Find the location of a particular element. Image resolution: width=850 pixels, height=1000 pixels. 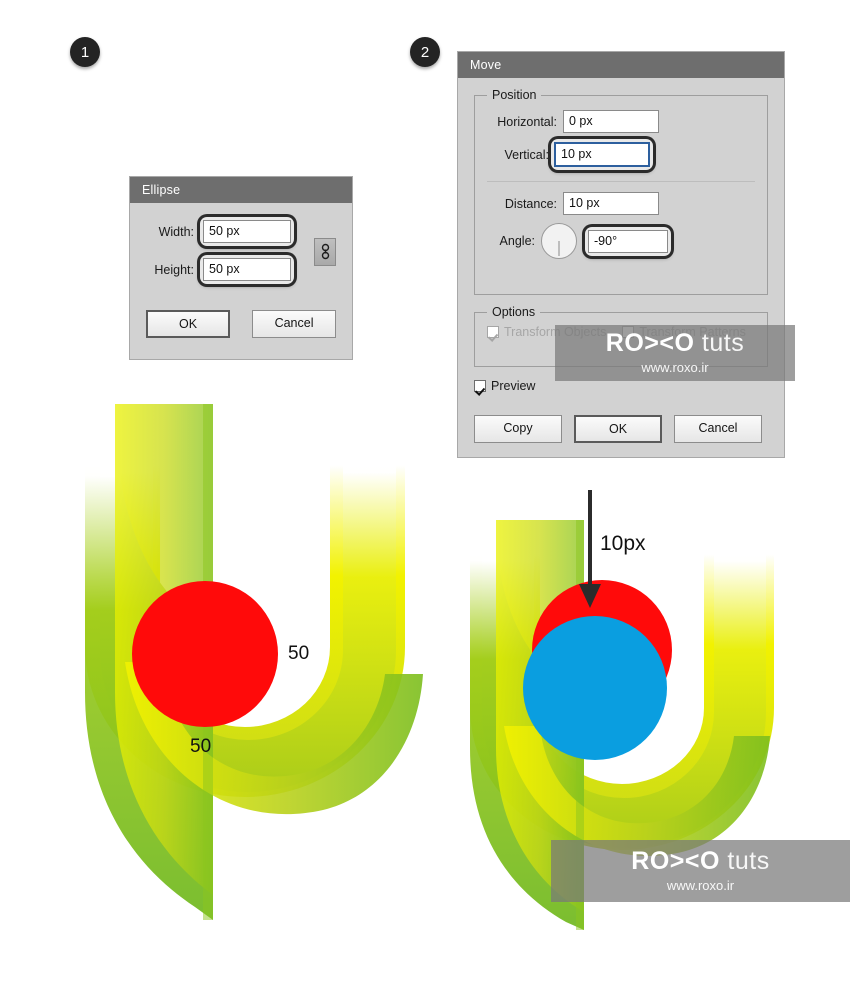

vertical-row: Vertical: 10 px is located at coordinates (621, 154).